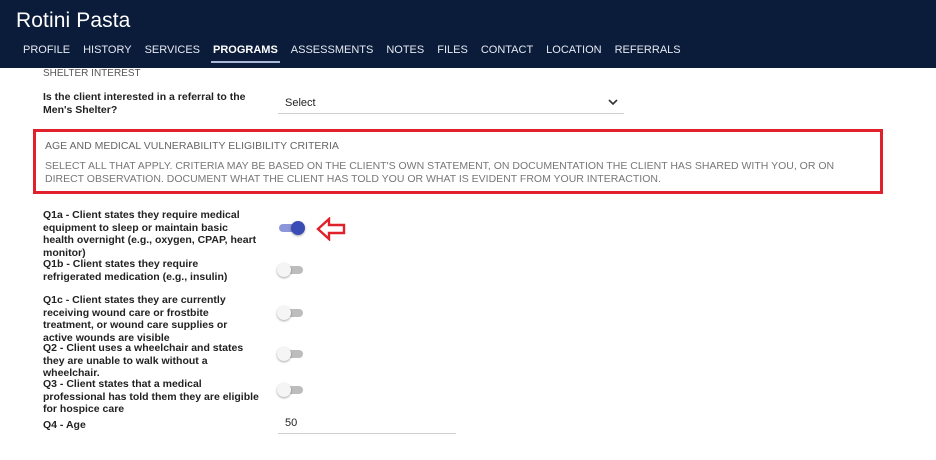 Image resolution: width=936 pixels, height=460 pixels. Describe the element at coordinates (291, 228) in the screenshot. I see `toggle-q1a` at that location.